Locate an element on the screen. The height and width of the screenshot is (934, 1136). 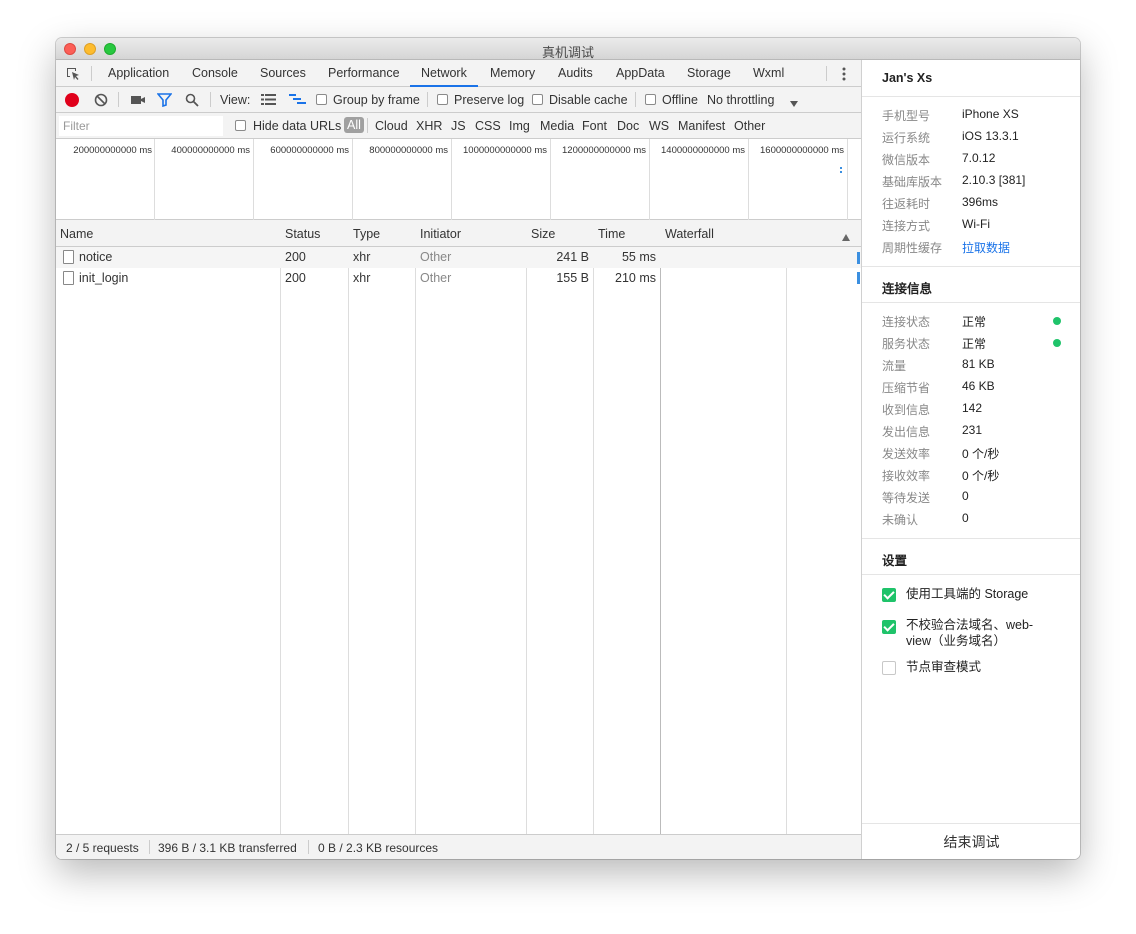
connection-info-value: 142 is located at coordinates (972, 408).